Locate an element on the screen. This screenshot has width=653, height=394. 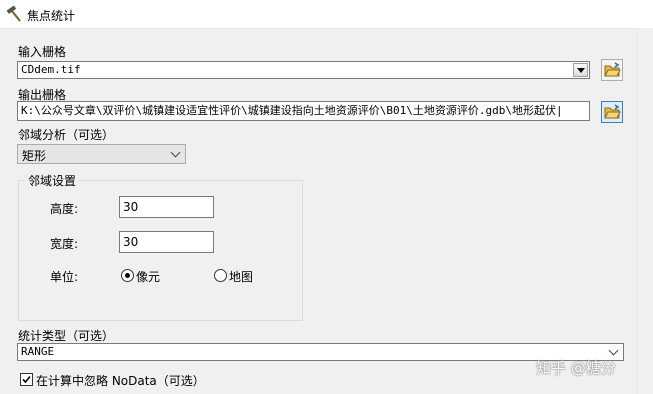
output-raster-browse-button is located at coordinates (612, 112).